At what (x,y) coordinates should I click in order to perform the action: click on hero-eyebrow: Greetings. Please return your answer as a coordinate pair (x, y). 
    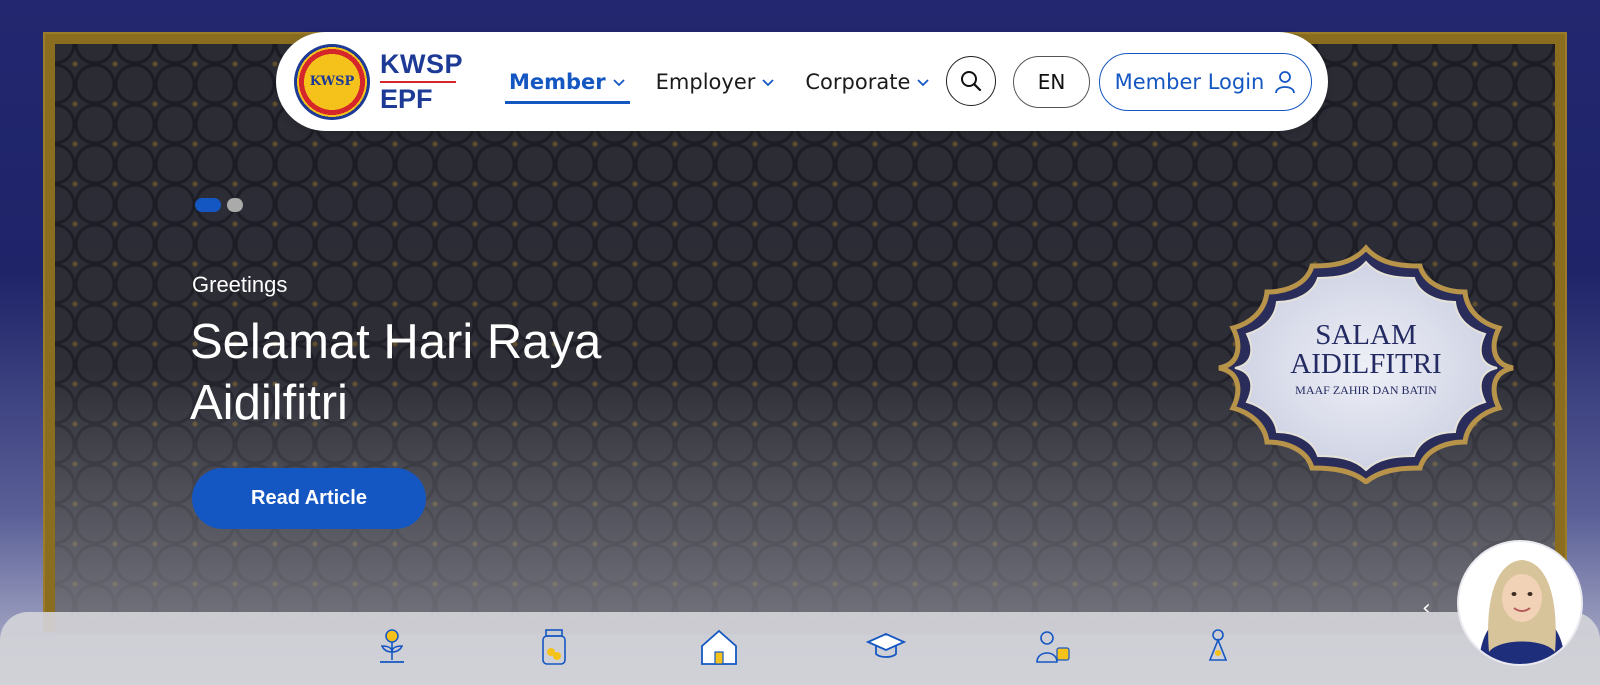
    Looking at the image, I should click on (240, 284).